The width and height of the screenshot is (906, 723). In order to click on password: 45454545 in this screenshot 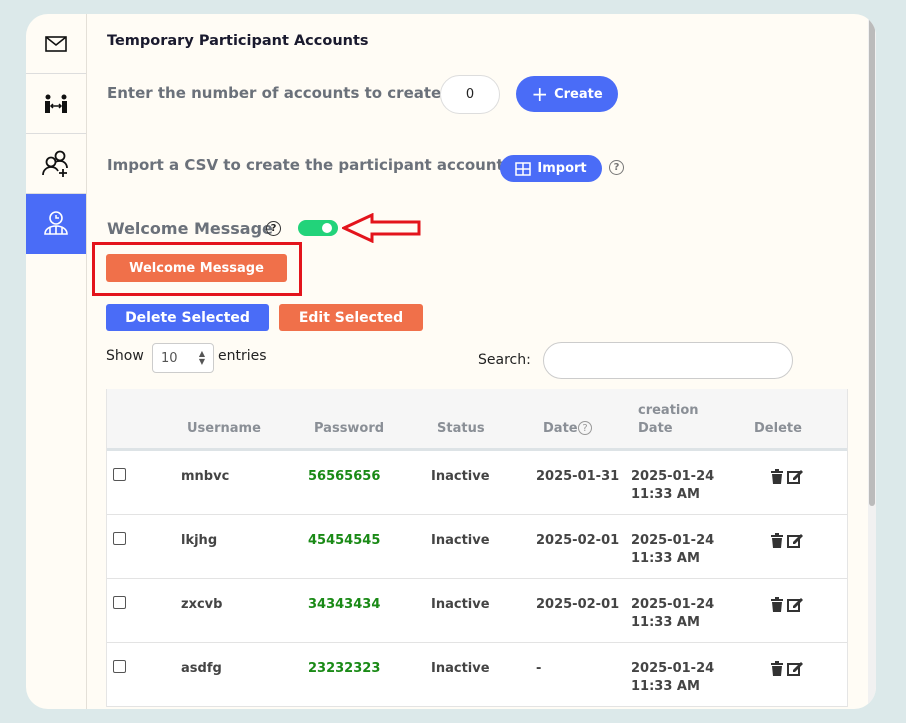, I will do `click(344, 540)`.